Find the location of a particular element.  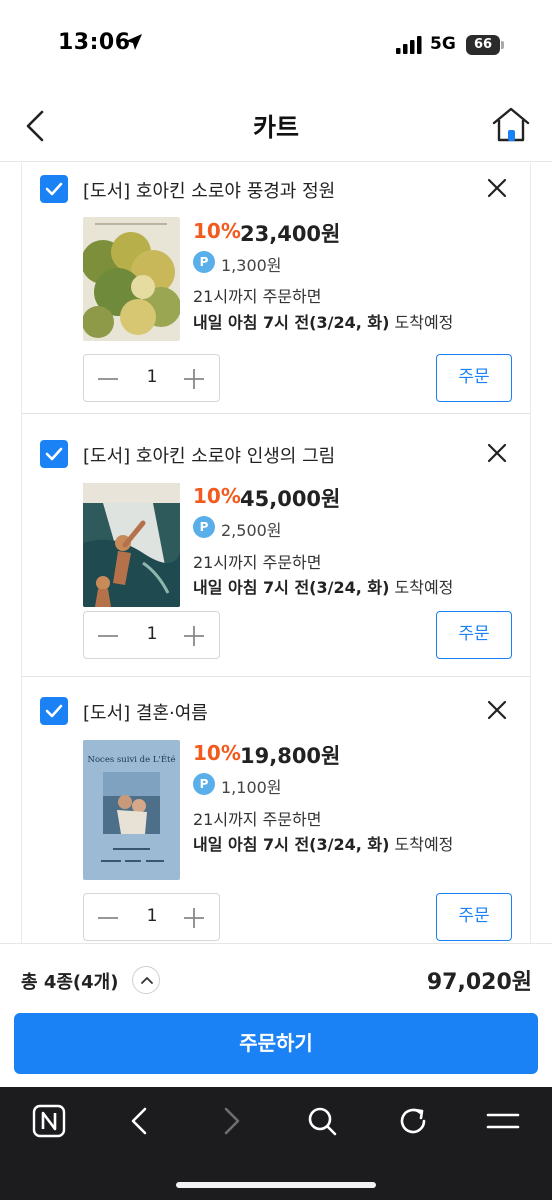

refresh-icon is located at coordinates (413, 1121).